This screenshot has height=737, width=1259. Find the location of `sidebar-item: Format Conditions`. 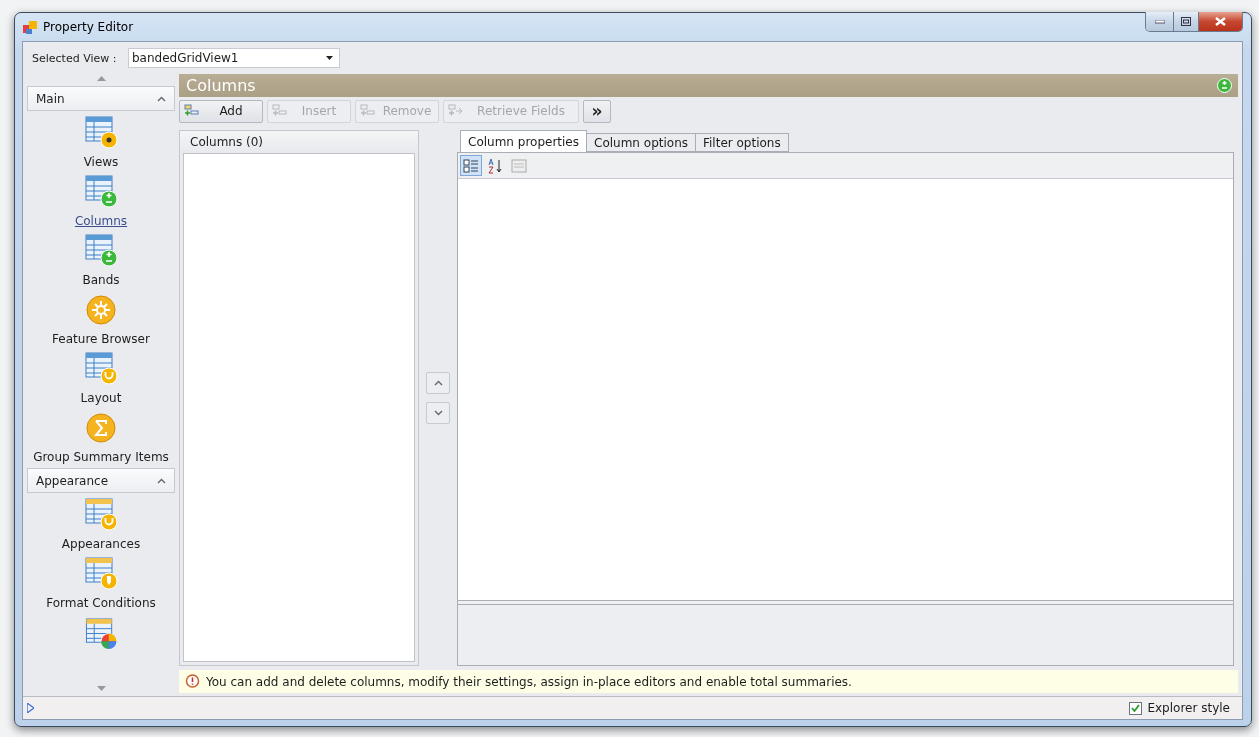

sidebar-item: Format Conditions is located at coordinates (101, 581).